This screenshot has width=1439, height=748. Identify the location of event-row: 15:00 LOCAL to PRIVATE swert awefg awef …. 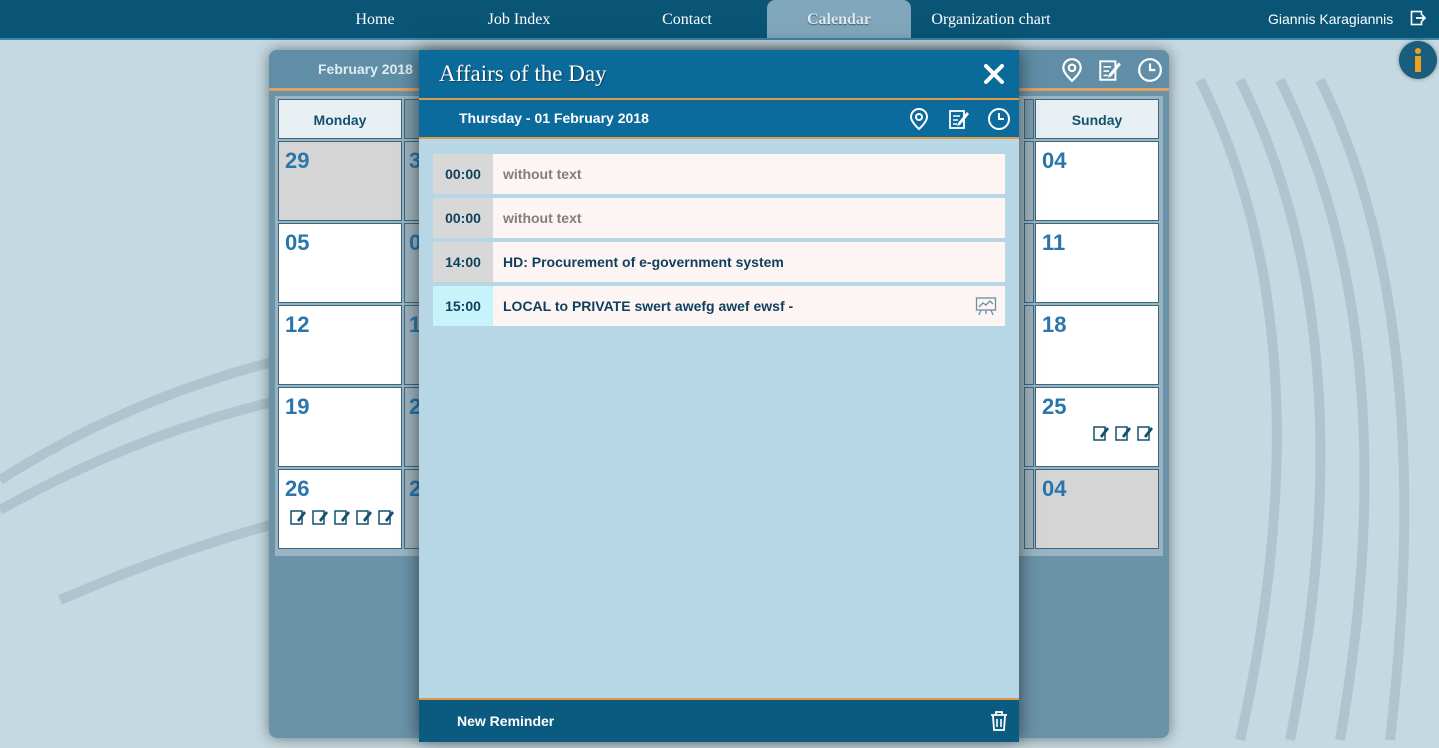
(719, 306).